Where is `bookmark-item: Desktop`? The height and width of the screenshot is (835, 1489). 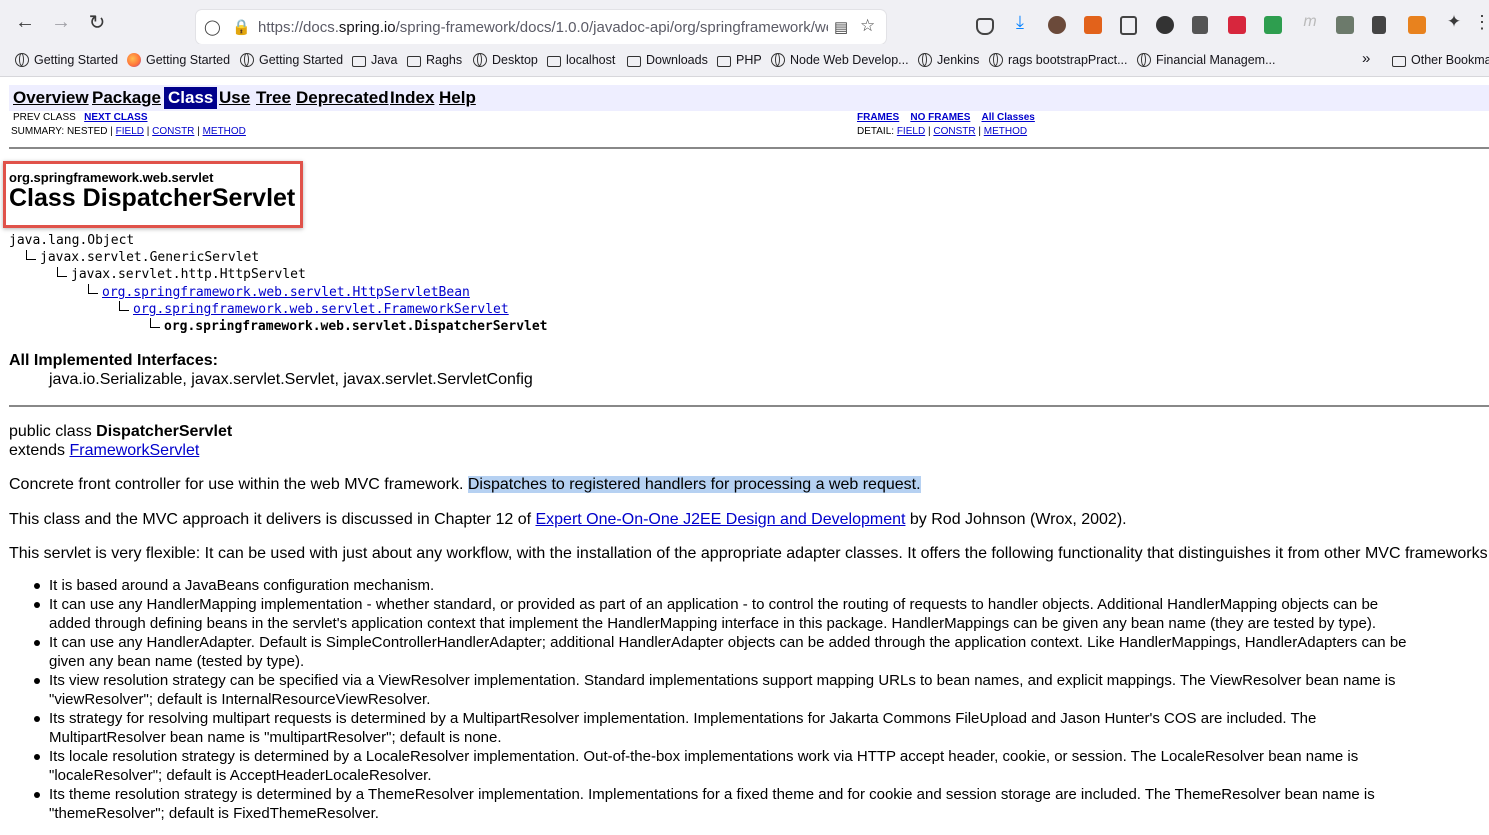 bookmark-item: Desktop is located at coordinates (505, 60).